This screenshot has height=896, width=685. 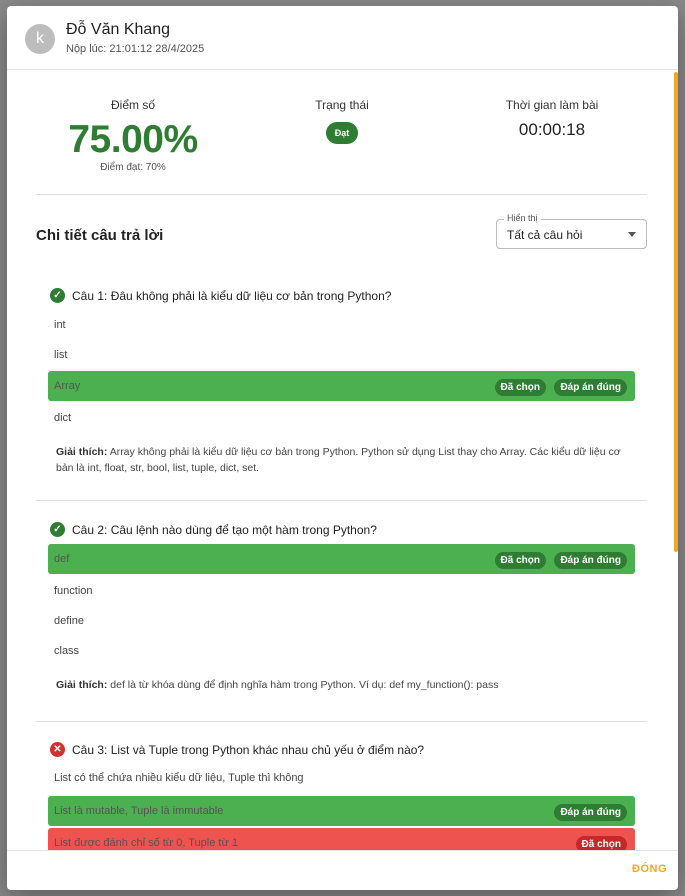 What do you see at coordinates (67, 386) in the screenshot?
I see `option-text: Array` at bounding box center [67, 386].